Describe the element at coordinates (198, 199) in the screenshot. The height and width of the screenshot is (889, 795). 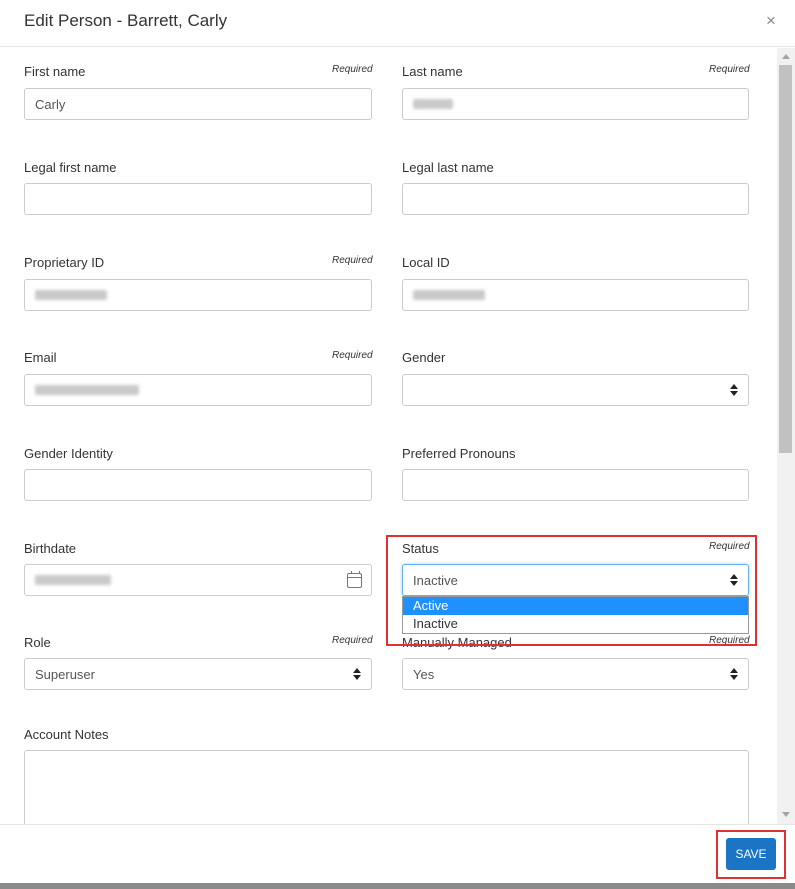
I see `legal-first-name-input` at that location.